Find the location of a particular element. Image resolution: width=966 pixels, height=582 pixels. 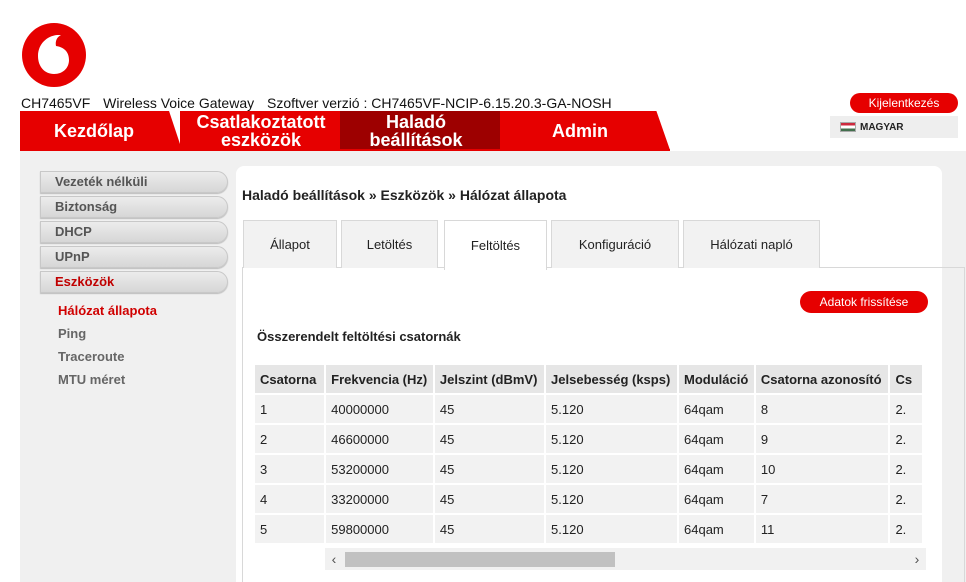

vodafone-logo-icon is located at coordinates (54, 55).